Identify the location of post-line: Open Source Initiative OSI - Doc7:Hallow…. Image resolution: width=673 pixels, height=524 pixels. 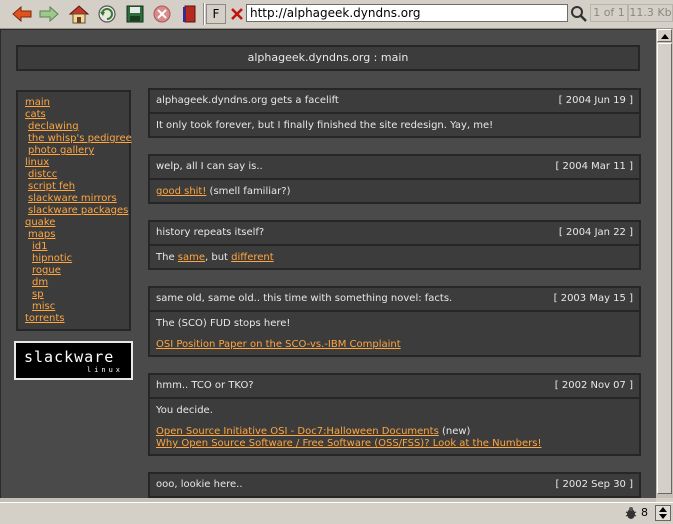
(394, 432).